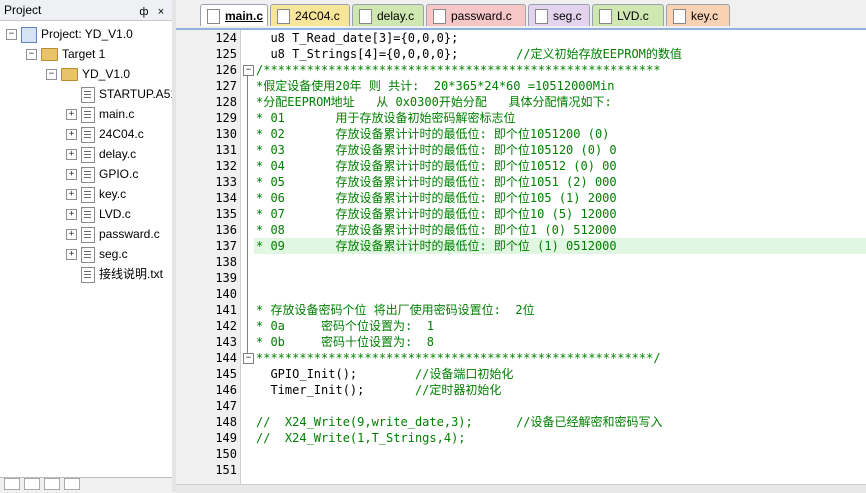 The image size is (866, 493). I want to click on pin-button: ф, so click(144, 12).